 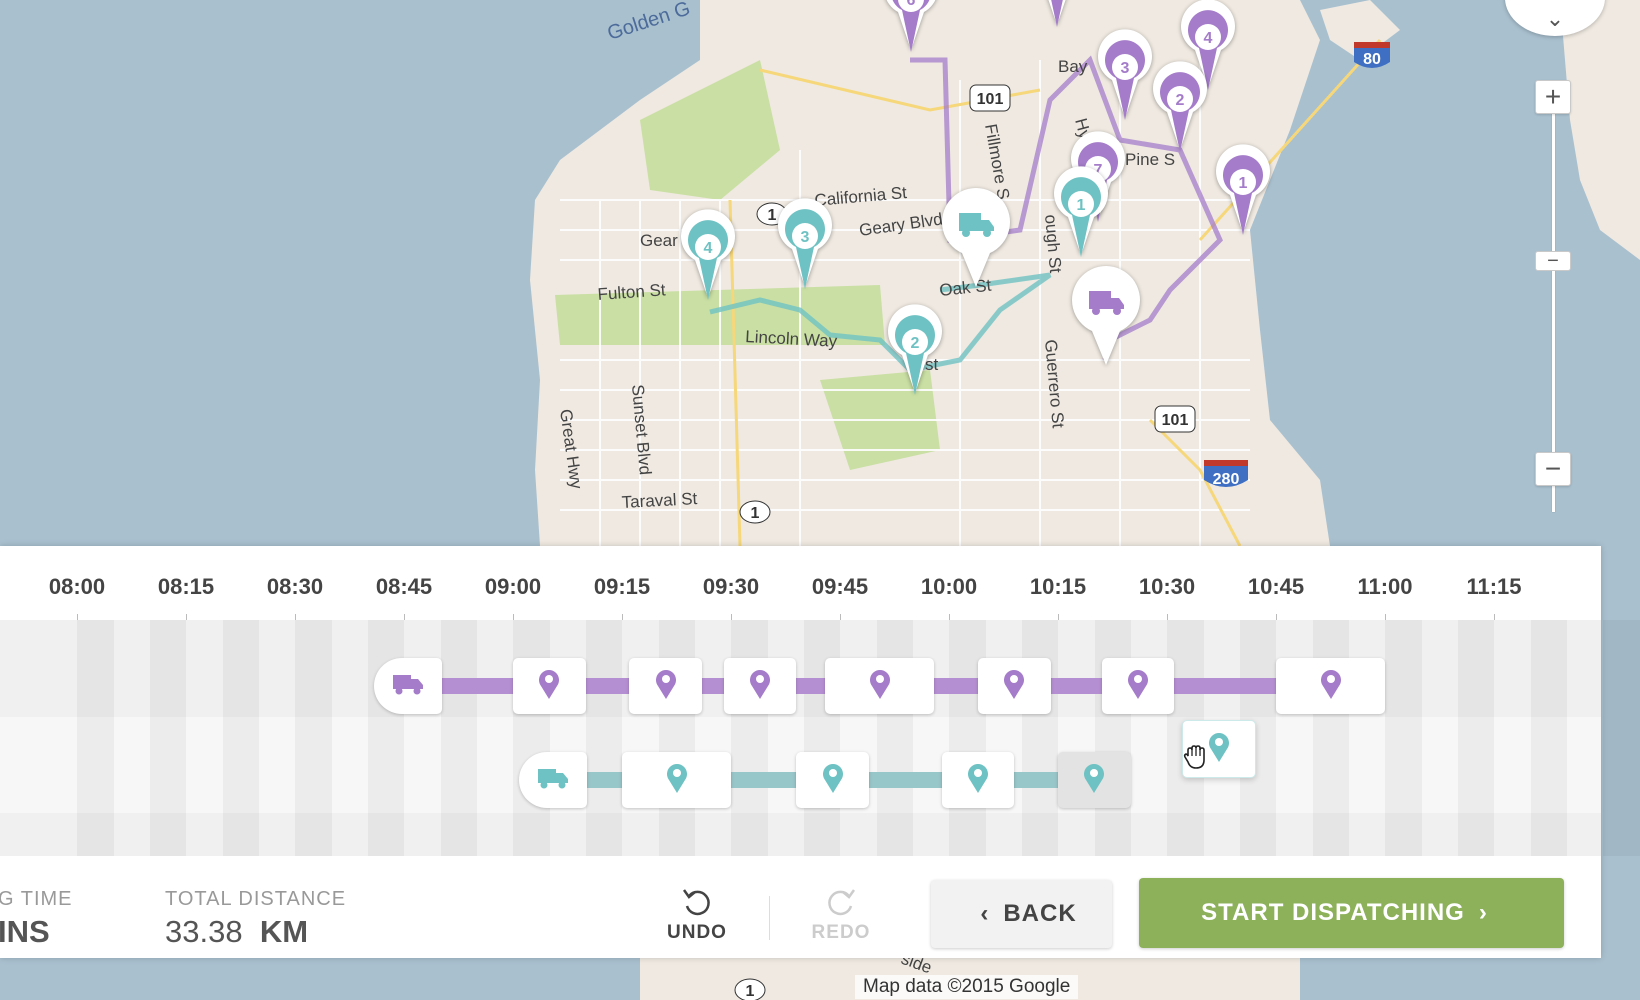 What do you see at coordinates (77, 586) in the screenshot?
I see `time-label: 08:00` at bounding box center [77, 586].